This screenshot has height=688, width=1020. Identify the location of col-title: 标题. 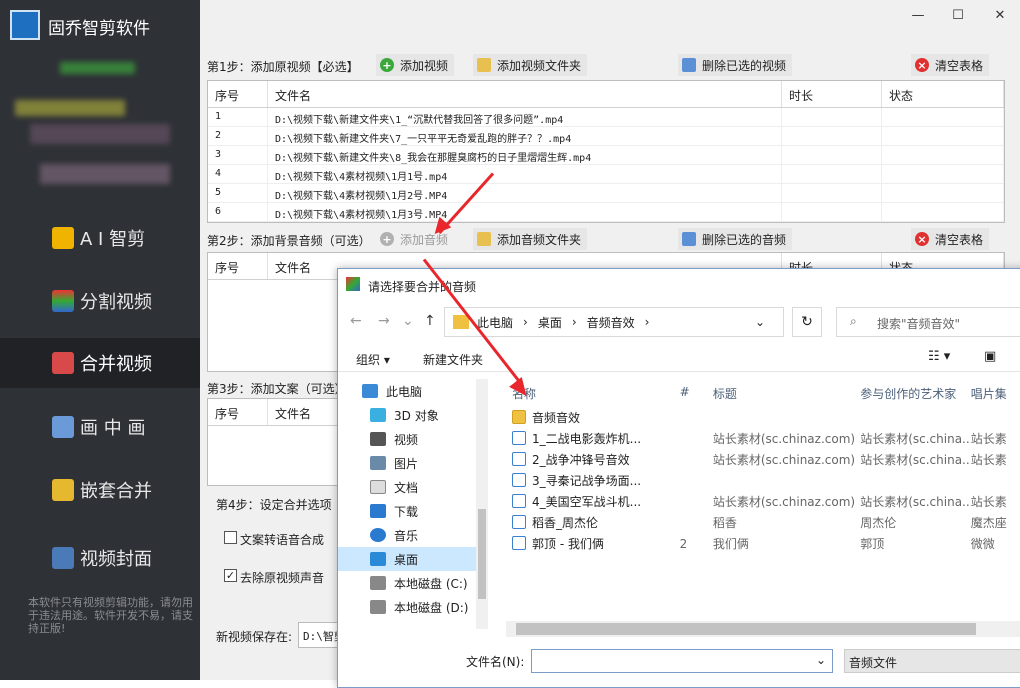
(786, 393).